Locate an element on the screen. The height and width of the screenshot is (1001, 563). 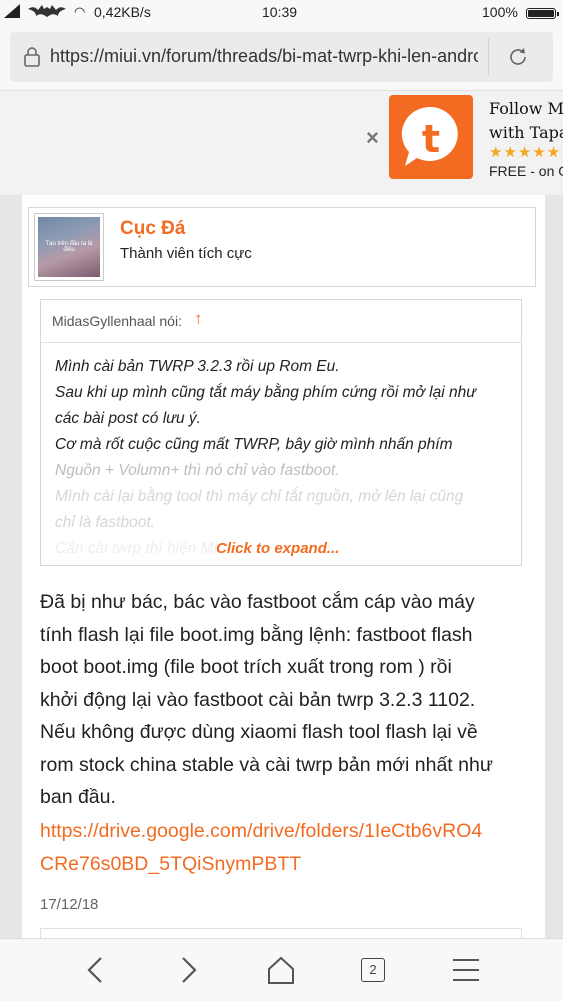
close-icon: × is located at coordinates (372, 138).